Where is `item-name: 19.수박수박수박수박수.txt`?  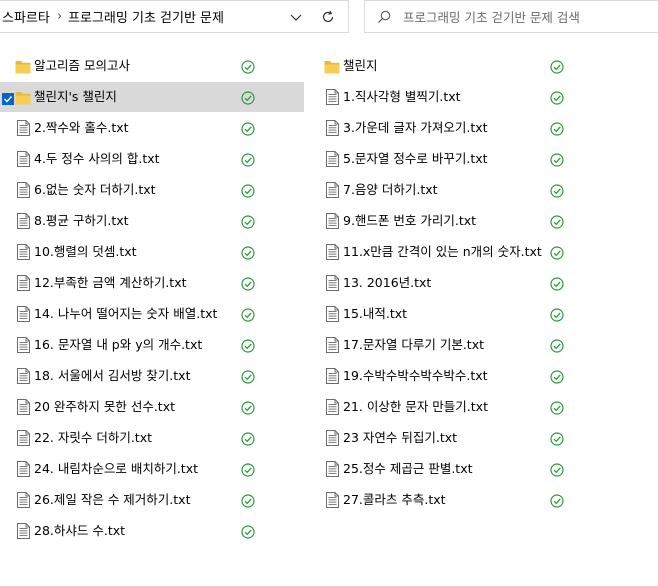
item-name: 19.수박수박수박수박수.txt is located at coordinates (415, 375).